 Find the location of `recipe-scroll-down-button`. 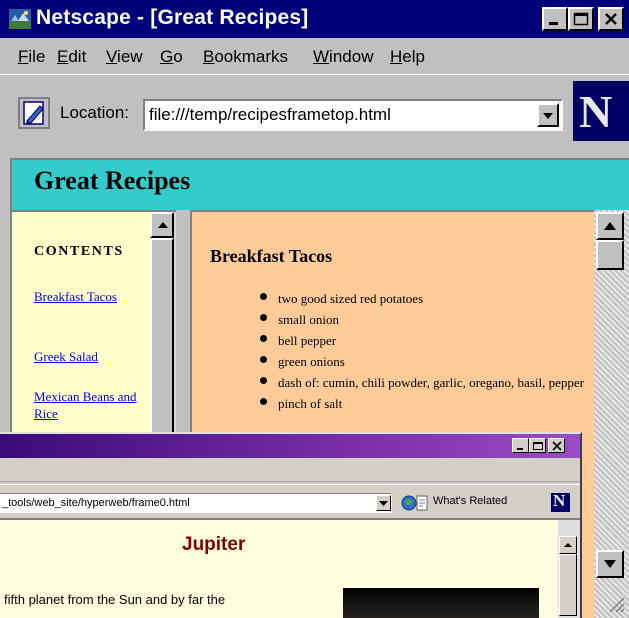

recipe-scroll-down-button is located at coordinates (610, 564).